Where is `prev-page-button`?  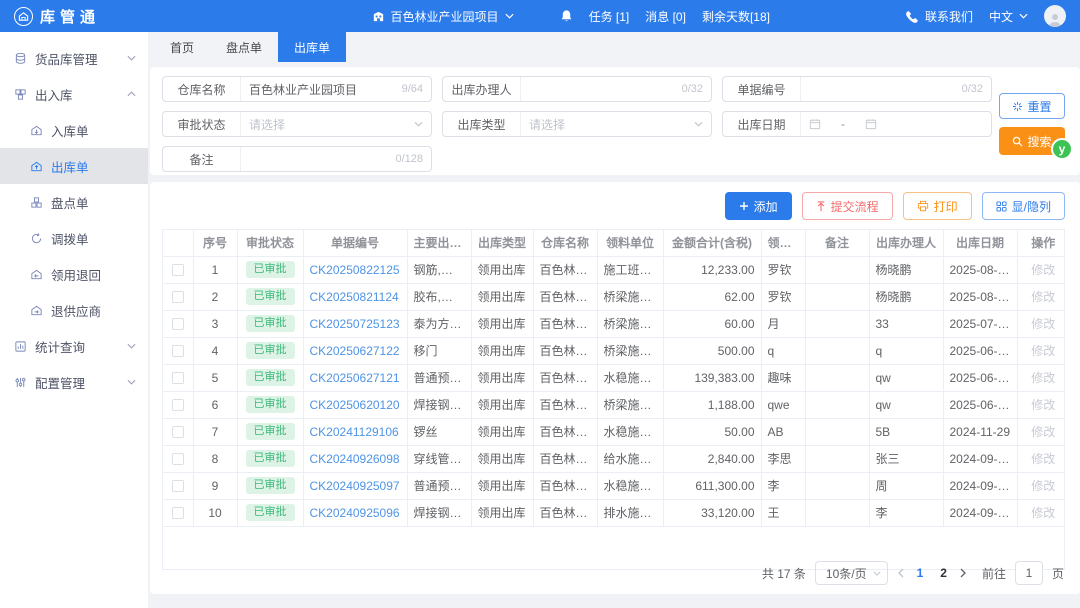
prev-page-button is located at coordinates (900, 573).